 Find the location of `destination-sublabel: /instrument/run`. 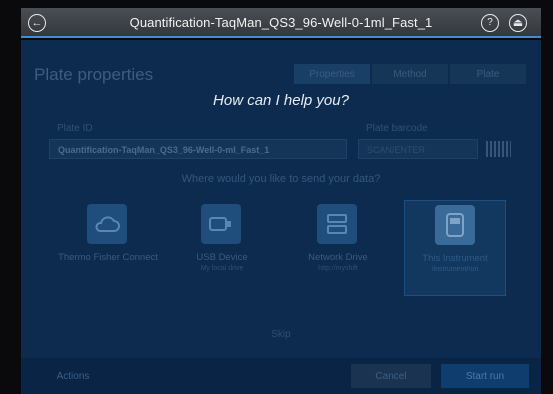

destination-sublabel: /instrument/run is located at coordinates (455, 269).